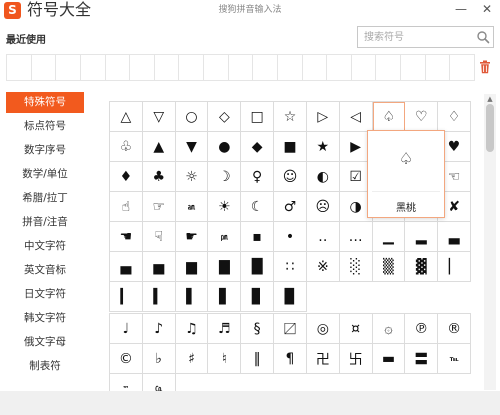 This screenshot has width=500, height=415. What do you see at coordinates (290, 359) in the screenshot?
I see `symbol-cell: ¶` at bounding box center [290, 359].